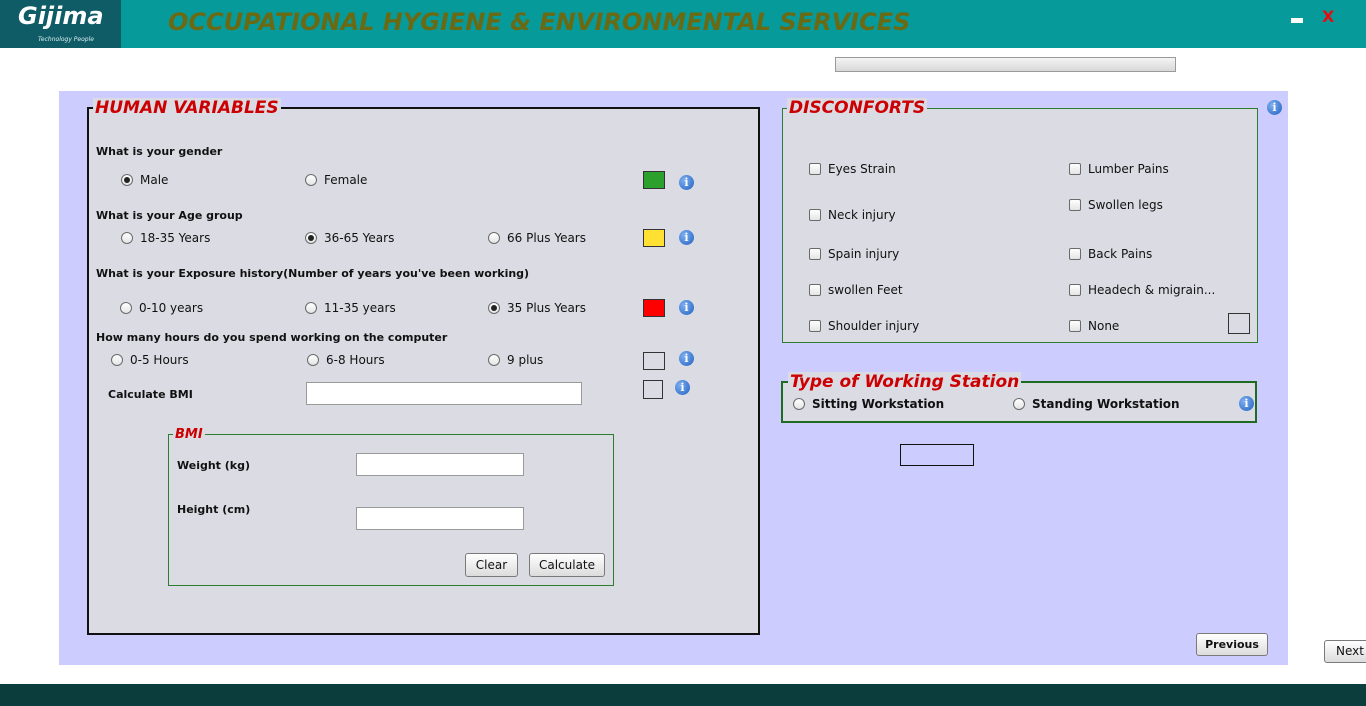  I want to click on exposure-option-35-plus: 35 Plus Years, so click(537, 308).